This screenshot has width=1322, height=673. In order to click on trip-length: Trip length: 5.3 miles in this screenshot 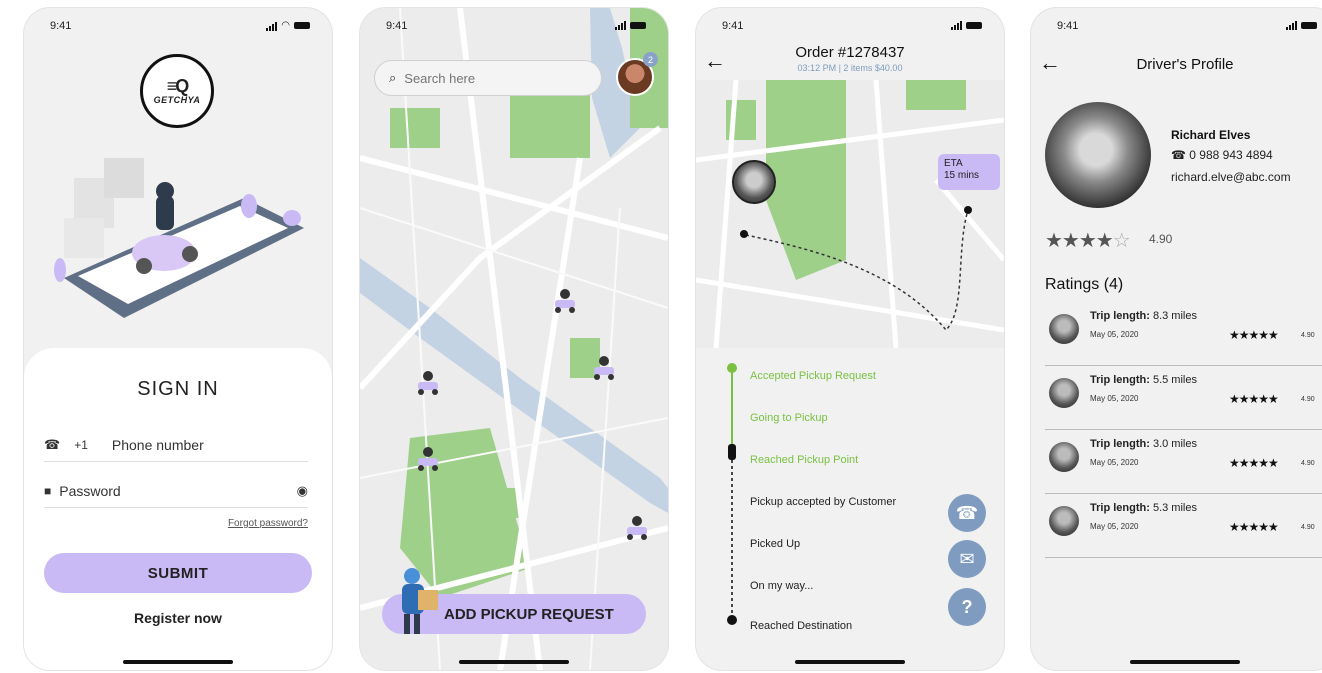, I will do `click(1143, 508)`.